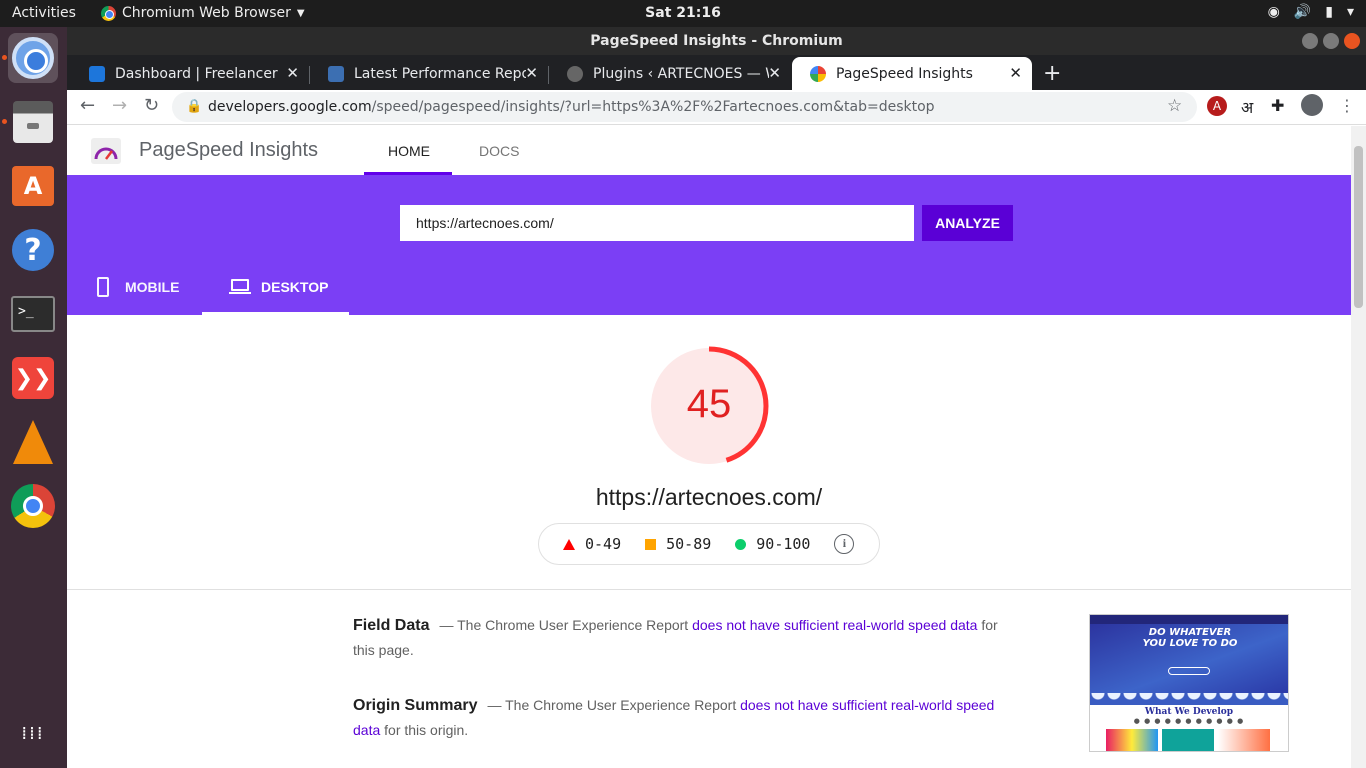  What do you see at coordinates (1052, 73) in the screenshot?
I see `new-tab-button: +` at bounding box center [1052, 73].